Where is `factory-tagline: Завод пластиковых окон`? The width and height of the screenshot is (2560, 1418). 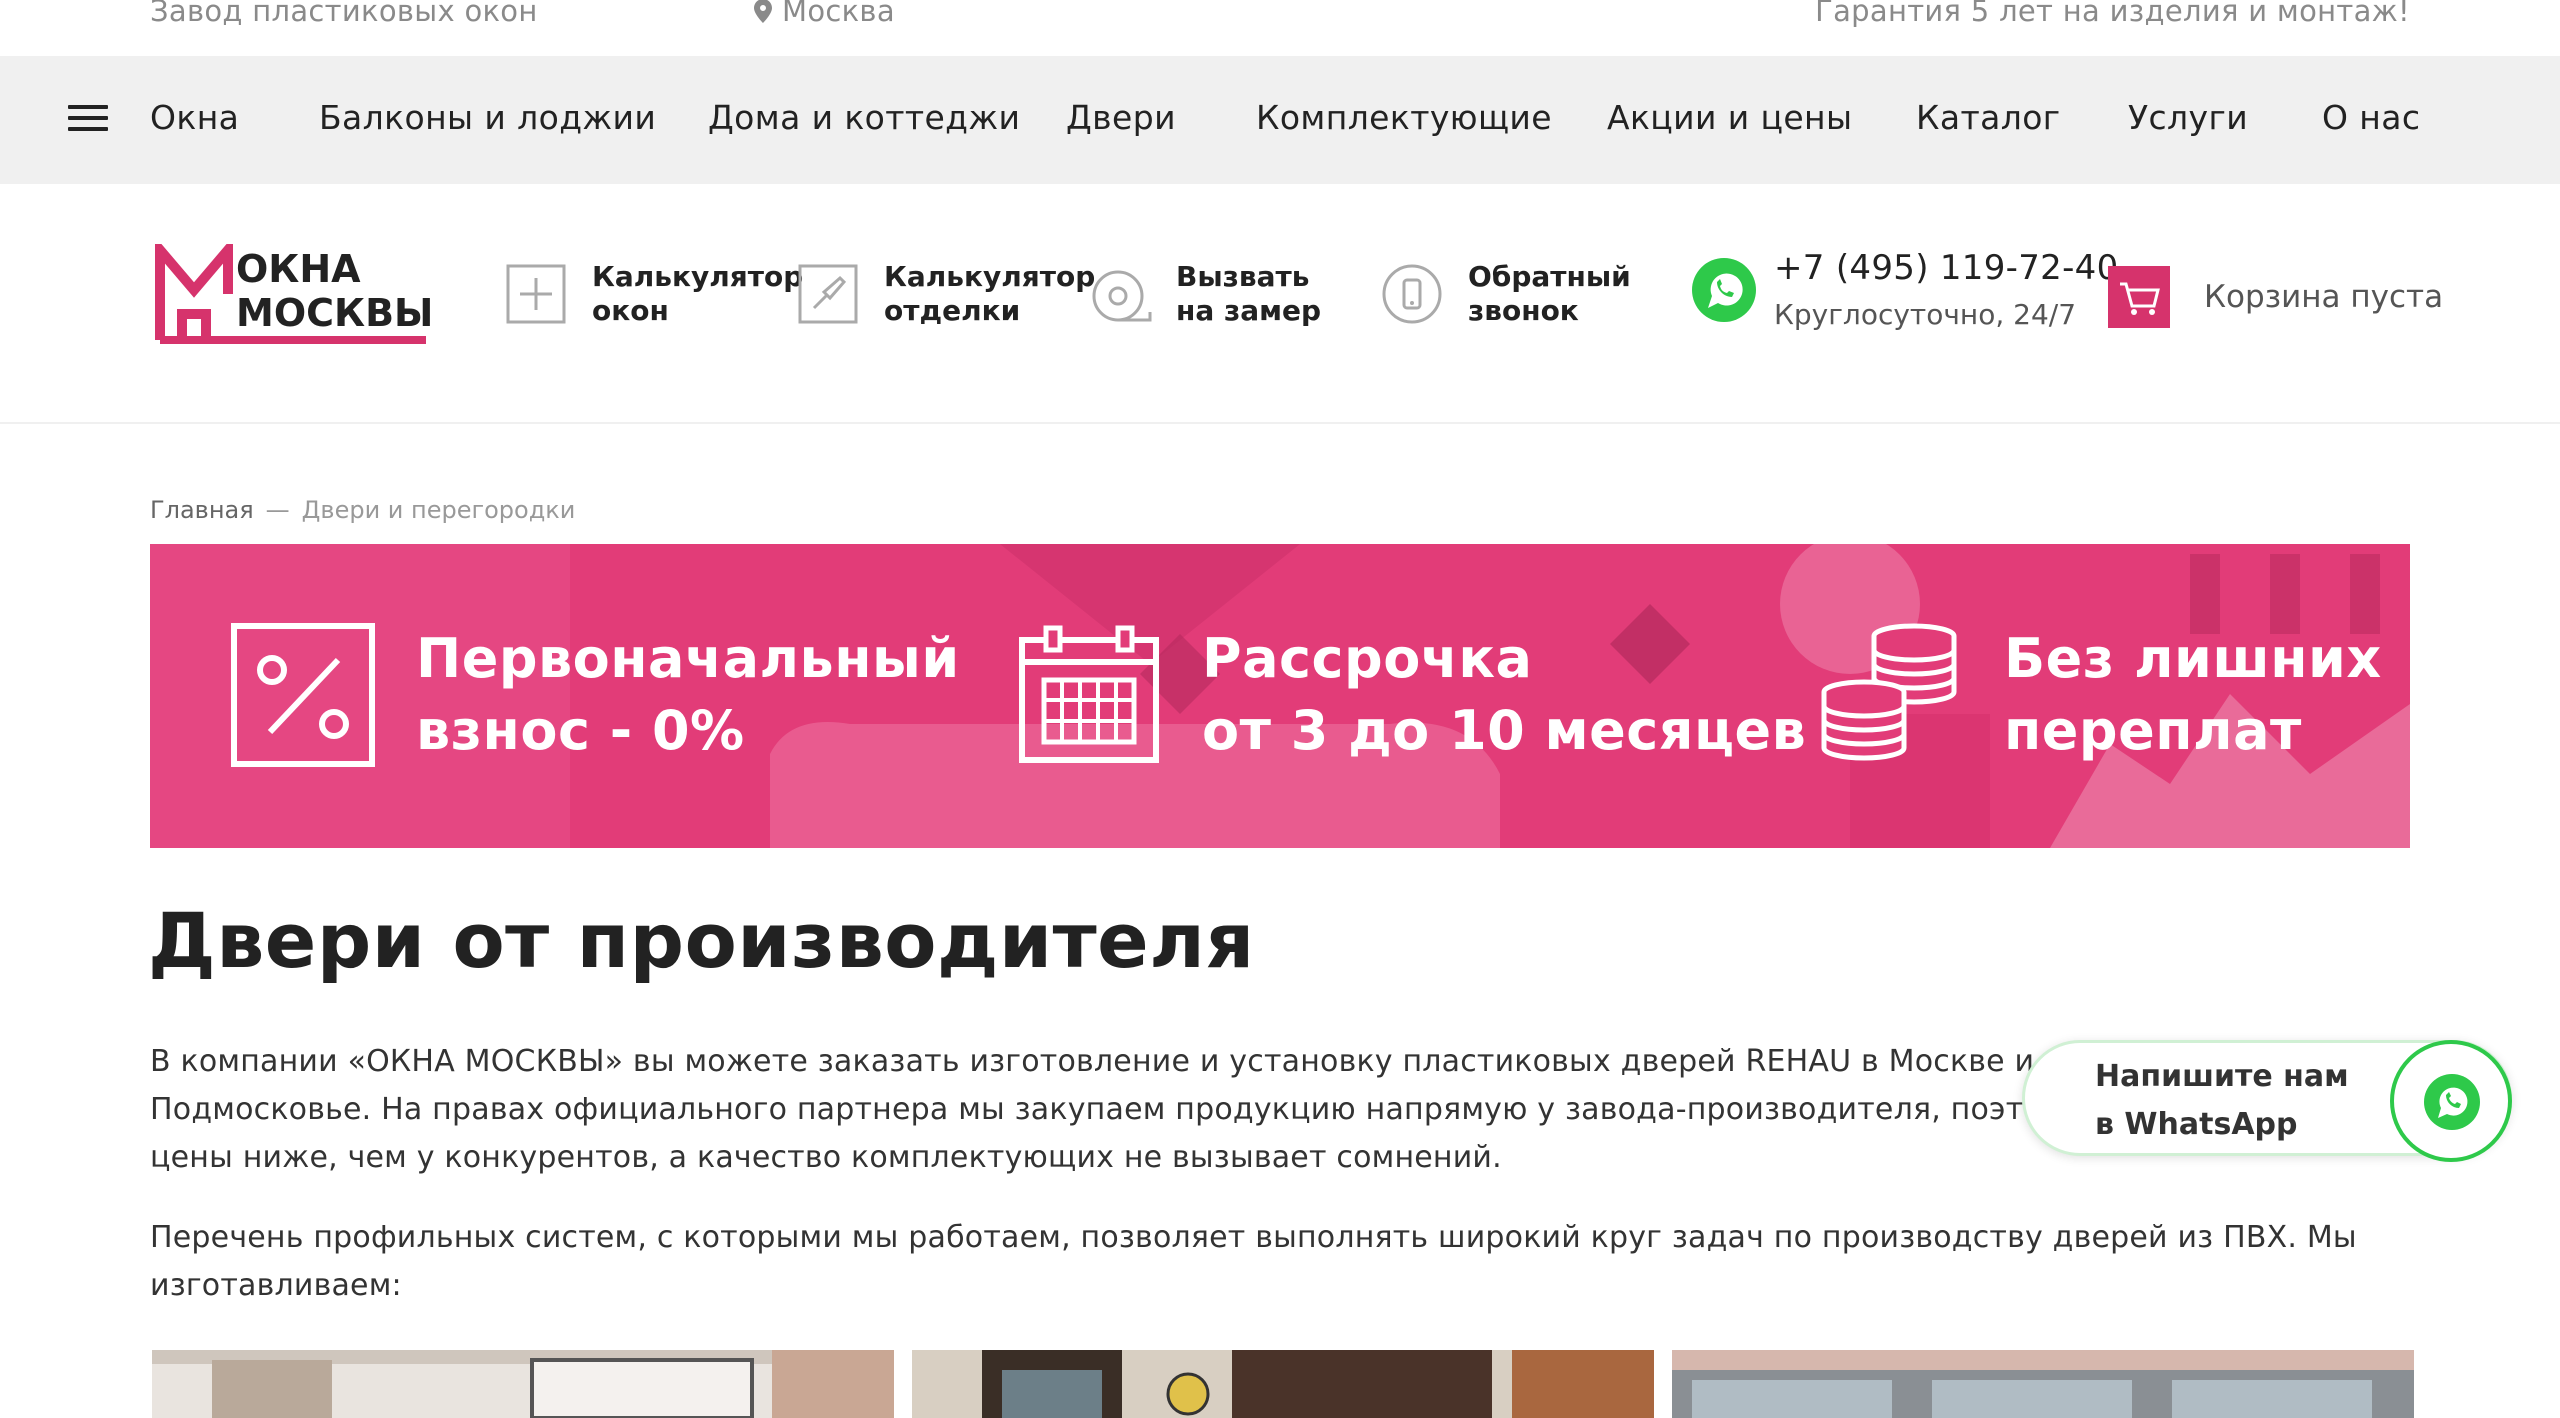
factory-tagline: Завод пластиковых окон is located at coordinates (344, 14).